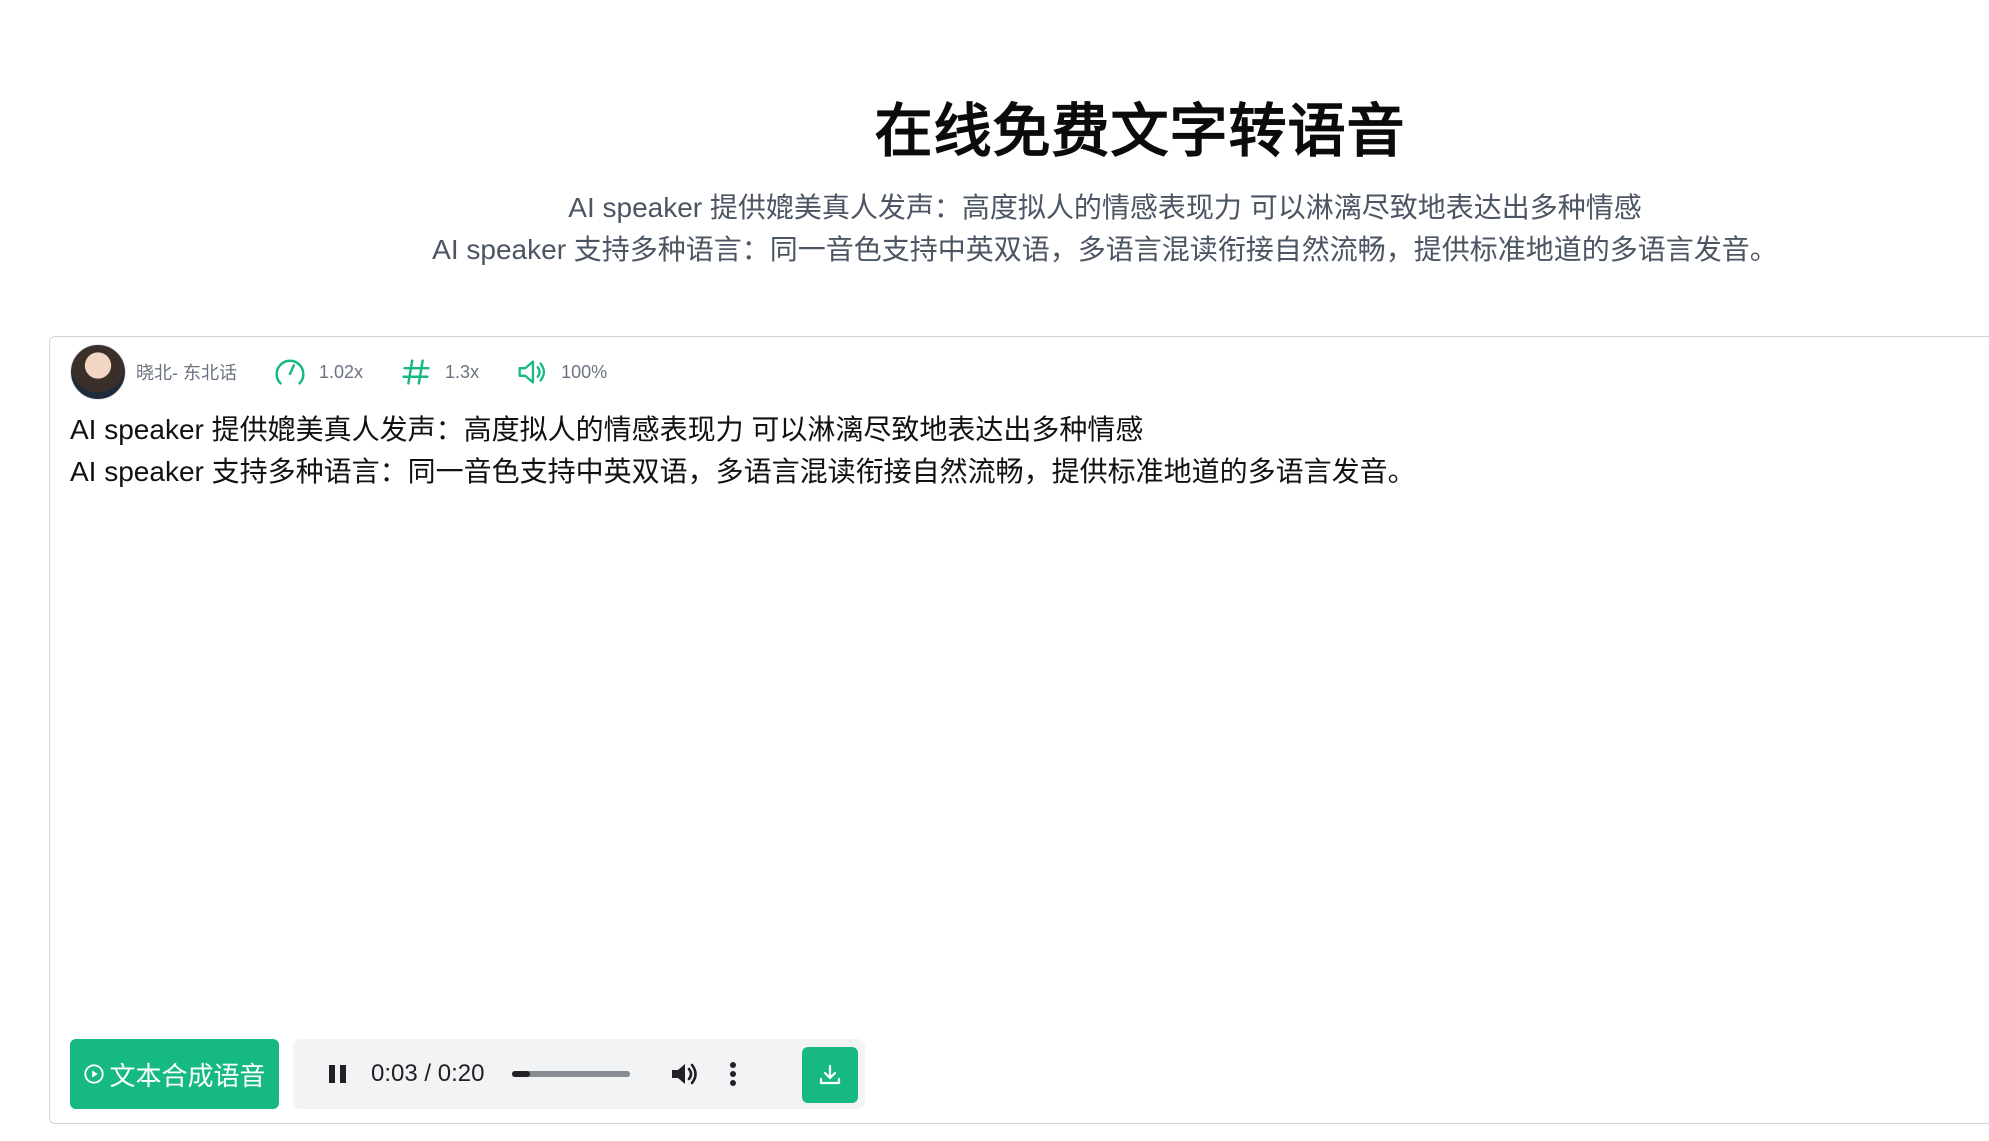  I want to click on voice-toolbar: 晓北- 东北话 1.02x 1.3x 100%, so click(338, 372).